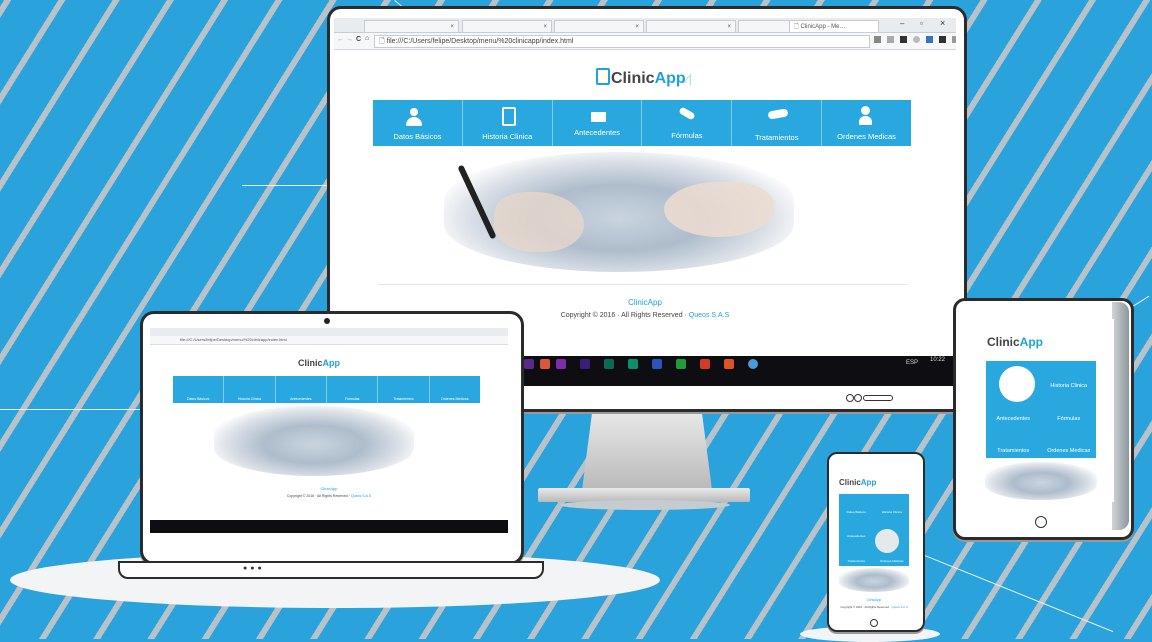 The height and width of the screenshot is (642, 1152). What do you see at coordinates (647, 450) in the screenshot?
I see `monitor-neck` at bounding box center [647, 450].